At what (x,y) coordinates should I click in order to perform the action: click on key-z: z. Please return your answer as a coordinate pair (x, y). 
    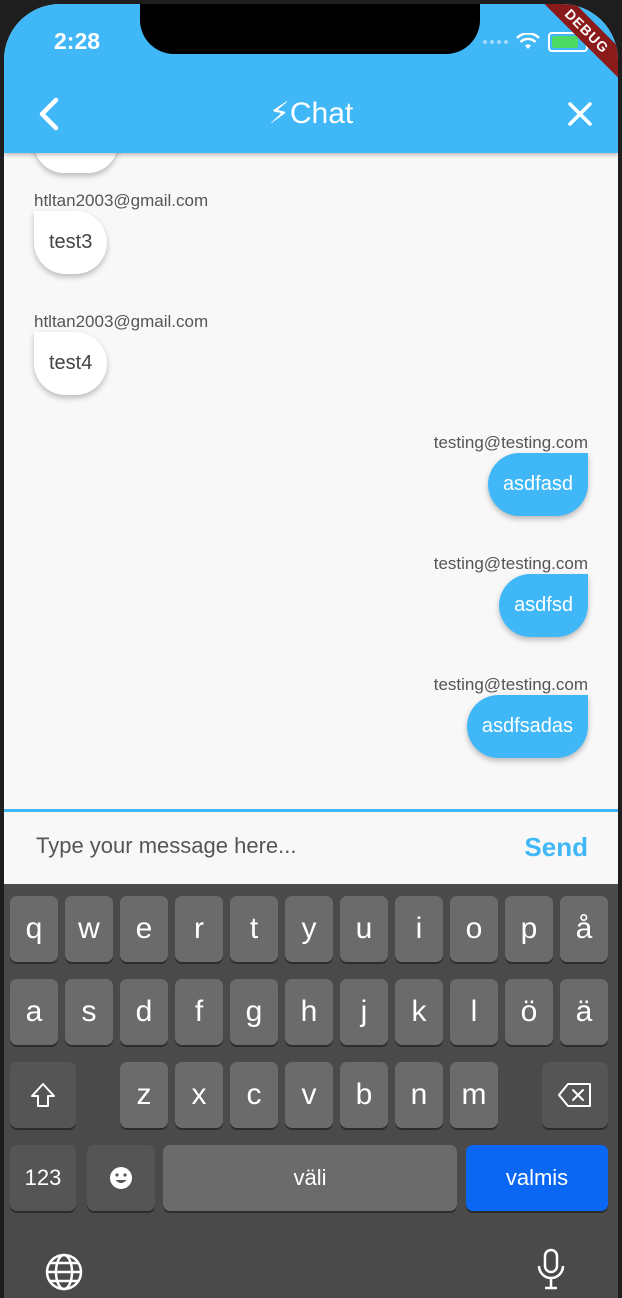
    Looking at the image, I should click on (144, 1095).